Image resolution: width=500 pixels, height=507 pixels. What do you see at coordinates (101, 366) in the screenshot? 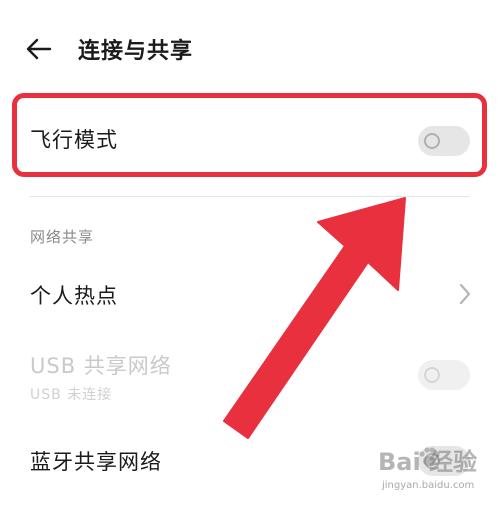
I see `usb-tethering-label: USB 共享网络` at bounding box center [101, 366].